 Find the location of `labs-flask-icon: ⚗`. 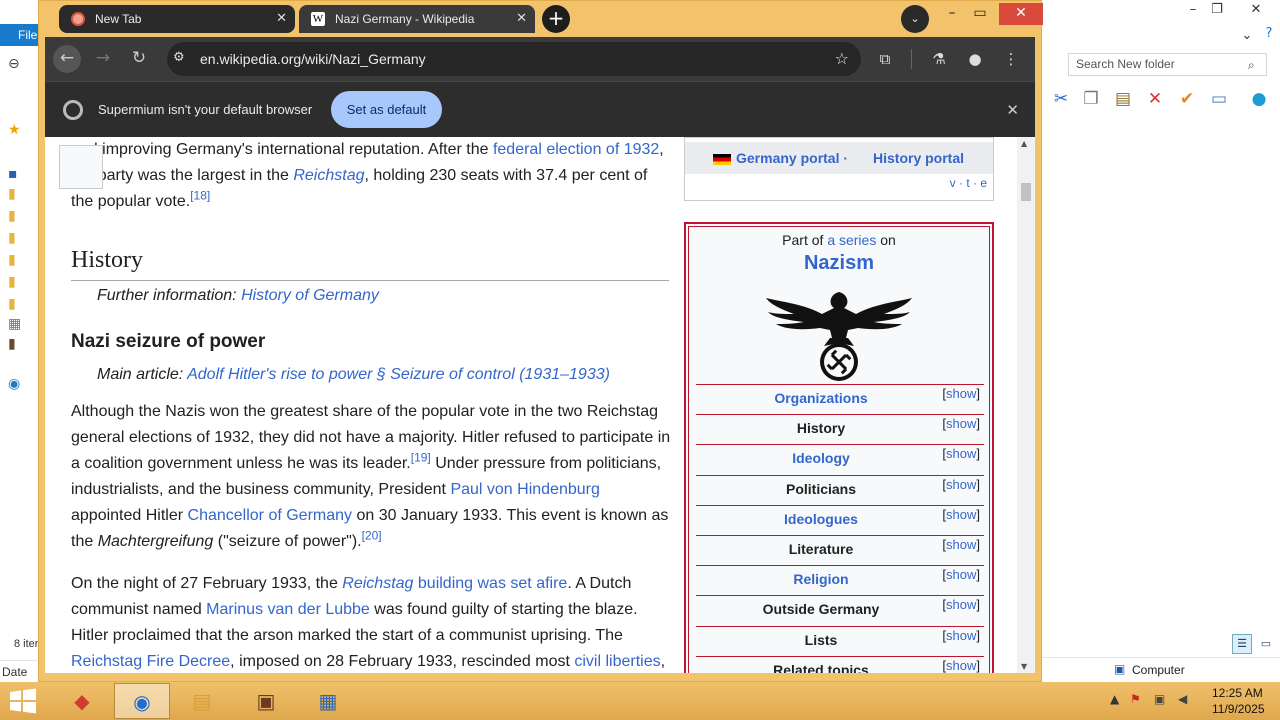

labs-flask-icon: ⚗ is located at coordinates (939, 59).